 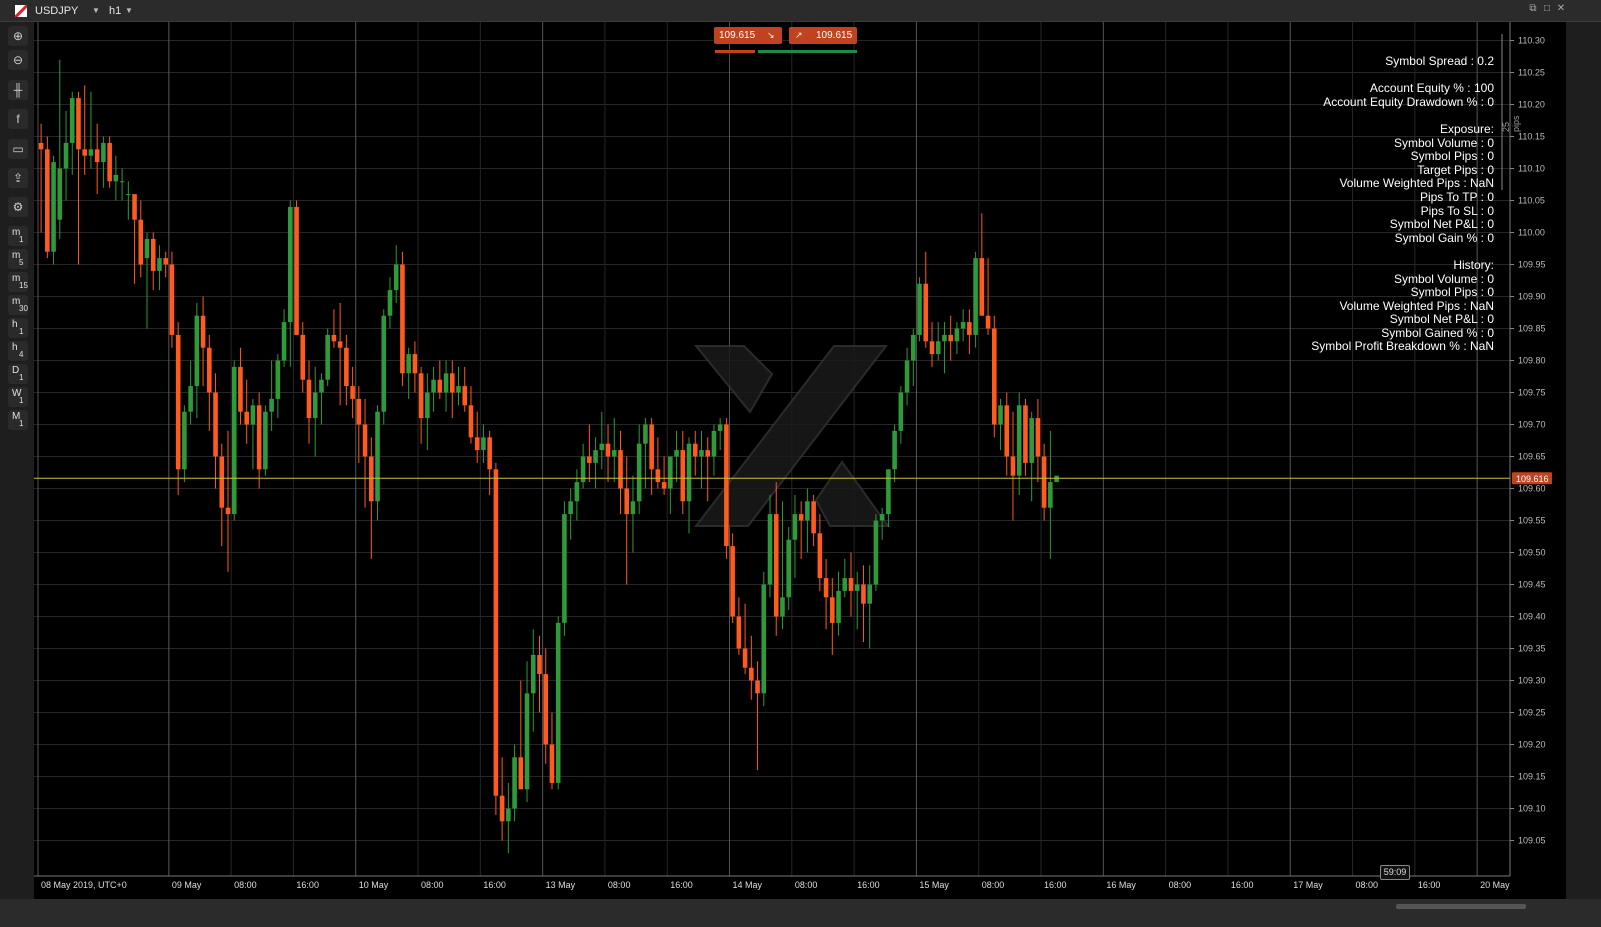 What do you see at coordinates (1532, 841) in the screenshot?
I see `y-tick-label: 109.05` at bounding box center [1532, 841].